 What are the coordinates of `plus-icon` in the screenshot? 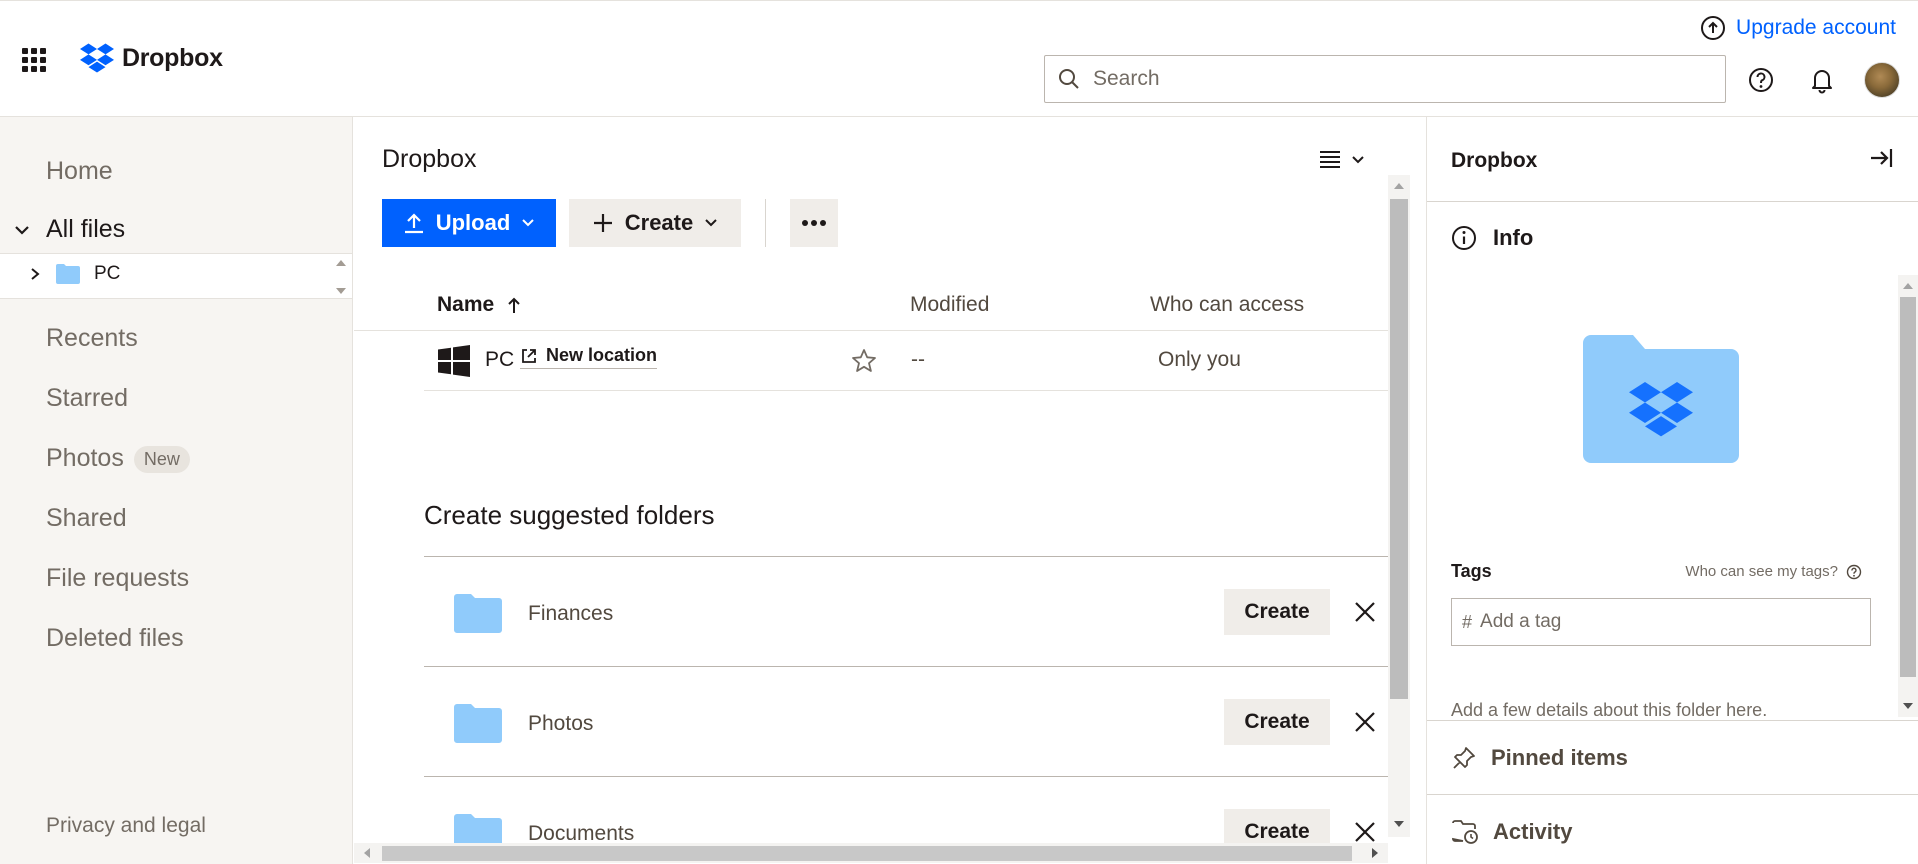 It's located at (602, 223).